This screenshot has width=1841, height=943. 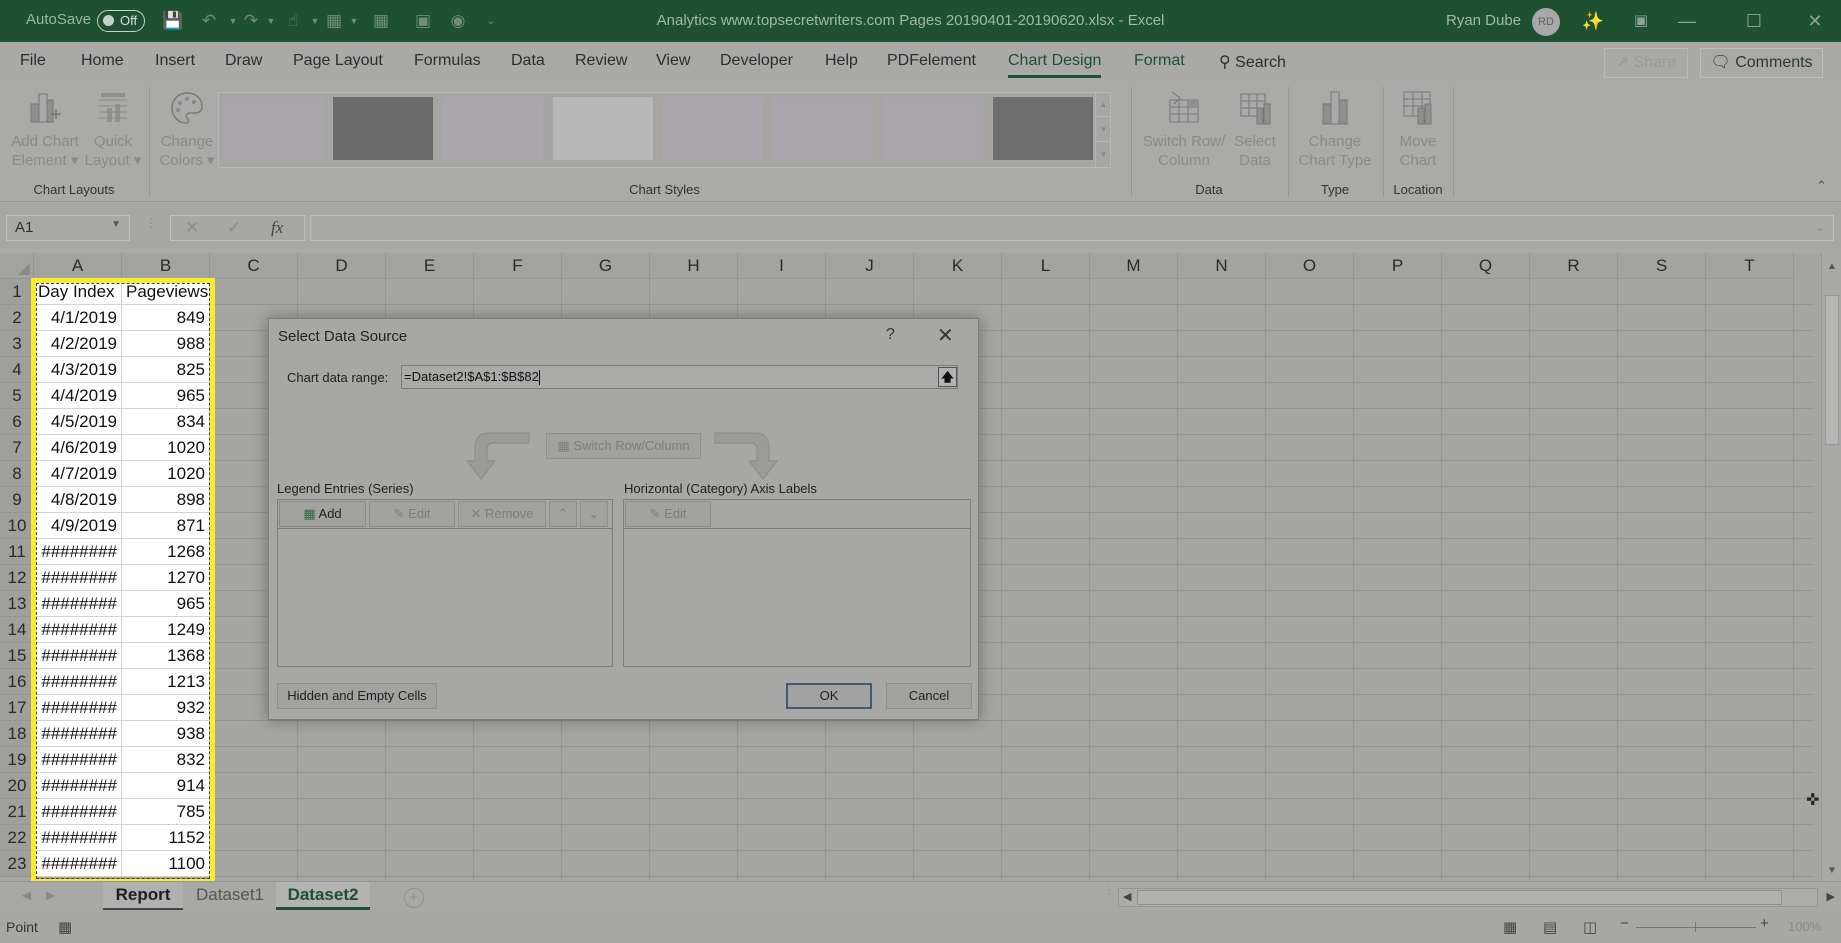 I want to click on select-all-corner, so click(x=17, y=266).